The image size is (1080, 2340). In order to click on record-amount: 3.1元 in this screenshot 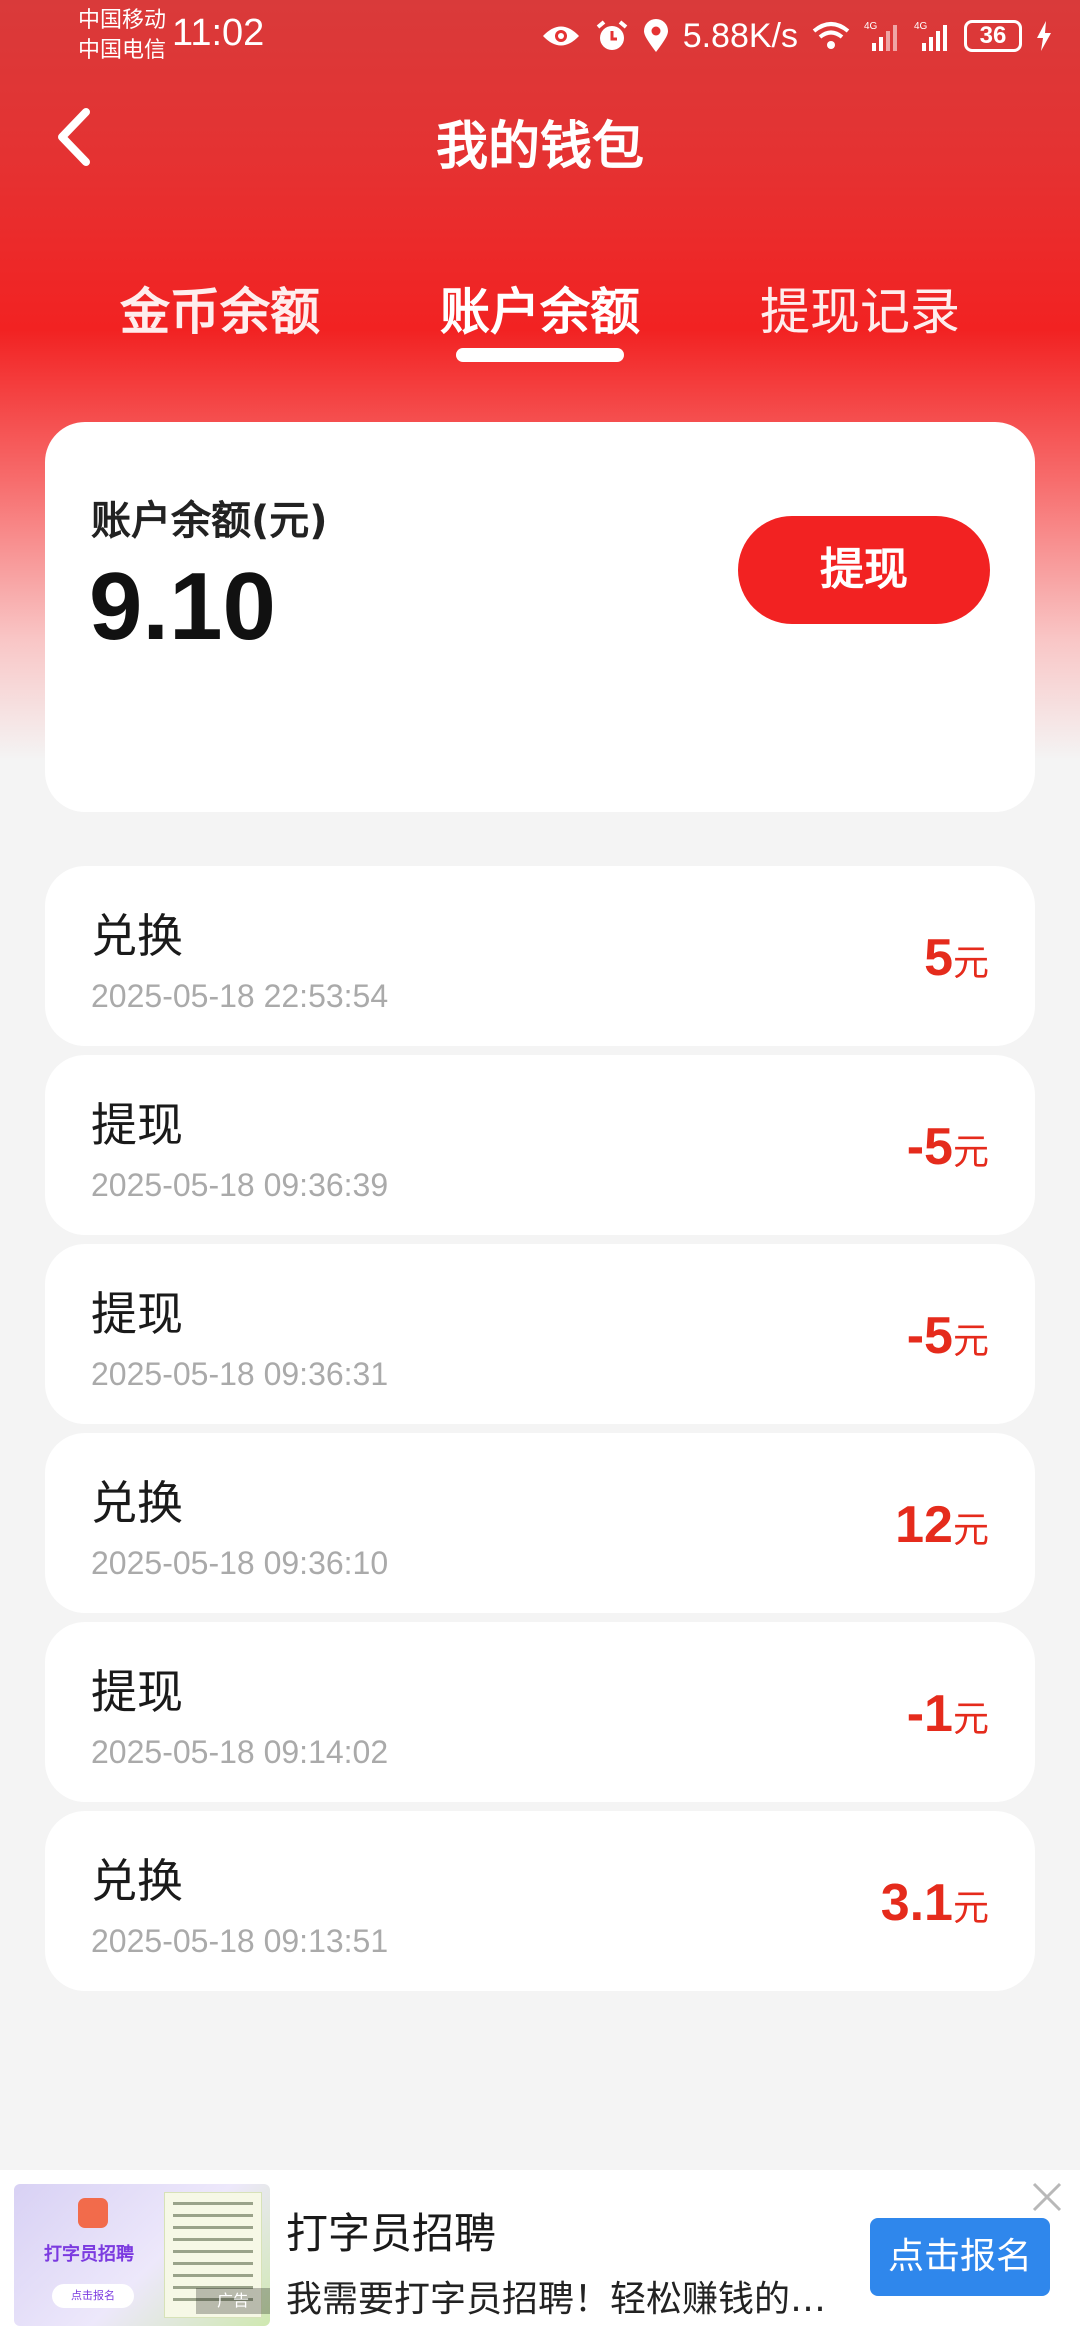, I will do `click(935, 1903)`.